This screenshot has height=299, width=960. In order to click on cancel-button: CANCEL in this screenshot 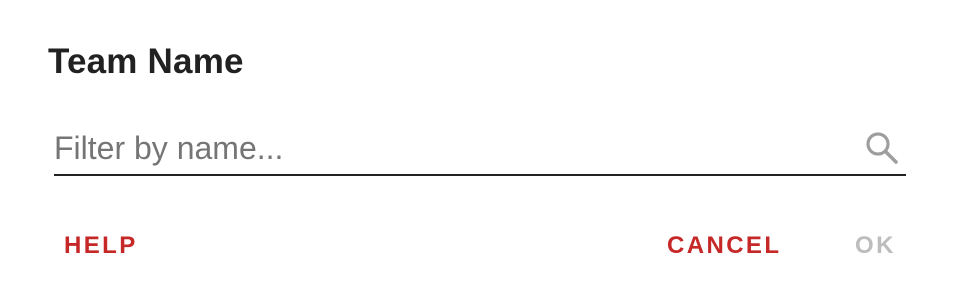, I will do `click(724, 246)`.